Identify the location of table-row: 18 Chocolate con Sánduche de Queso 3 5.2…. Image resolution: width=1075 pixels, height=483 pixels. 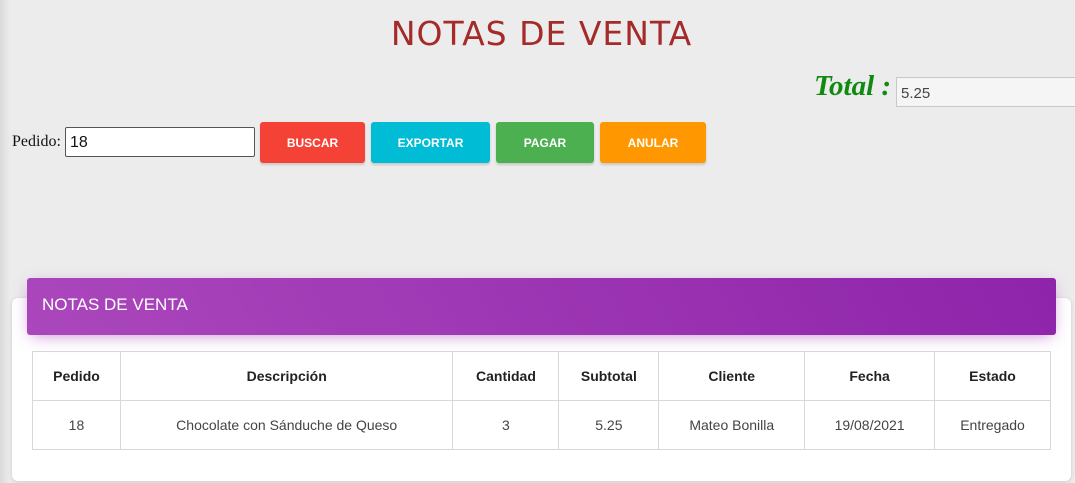
(541, 425).